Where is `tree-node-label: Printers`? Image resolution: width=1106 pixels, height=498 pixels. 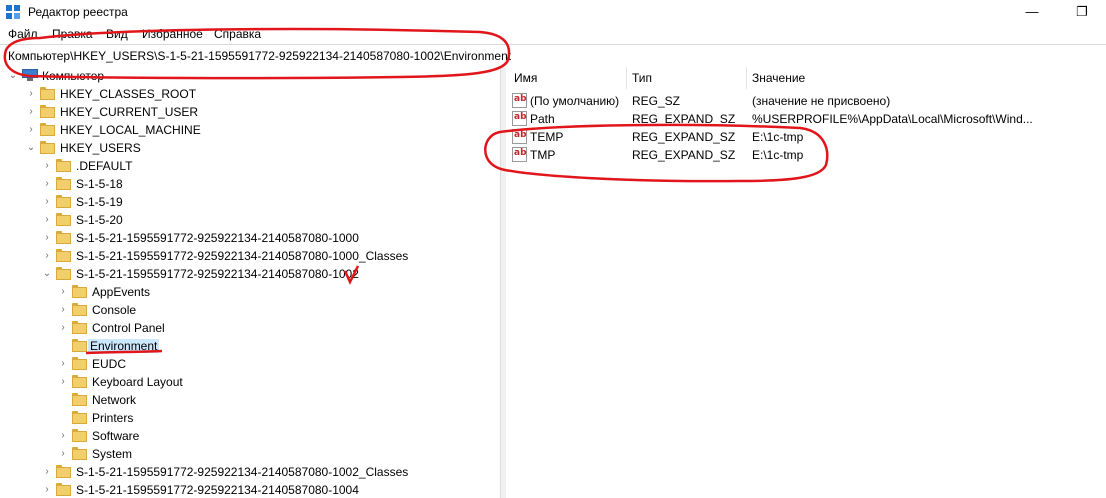 tree-node-label: Printers is located at coordinates (113, 418).